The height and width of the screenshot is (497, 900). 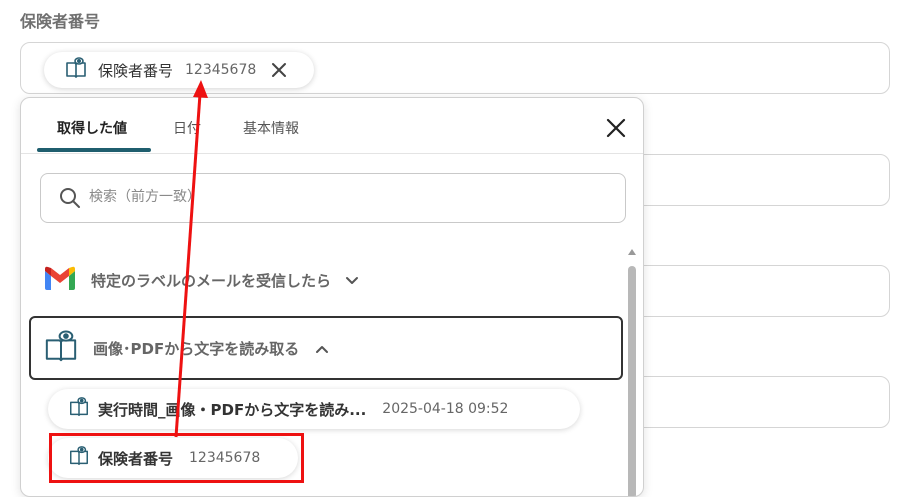 I want to click on search-icon, so click(x=70, y=200).